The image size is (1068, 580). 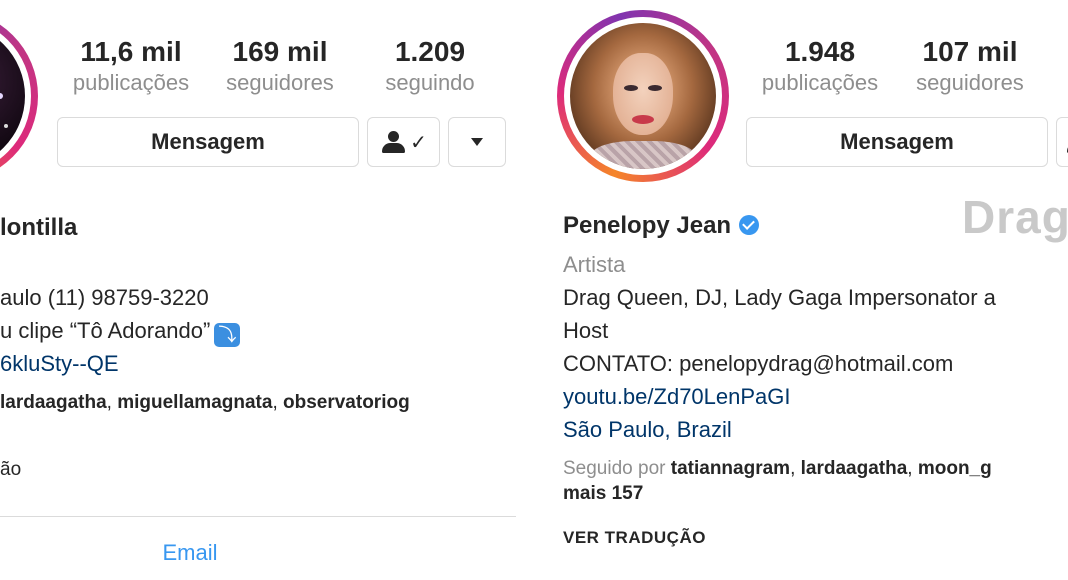 I want to click on following-button: ✓, so click(x=403, y=142).